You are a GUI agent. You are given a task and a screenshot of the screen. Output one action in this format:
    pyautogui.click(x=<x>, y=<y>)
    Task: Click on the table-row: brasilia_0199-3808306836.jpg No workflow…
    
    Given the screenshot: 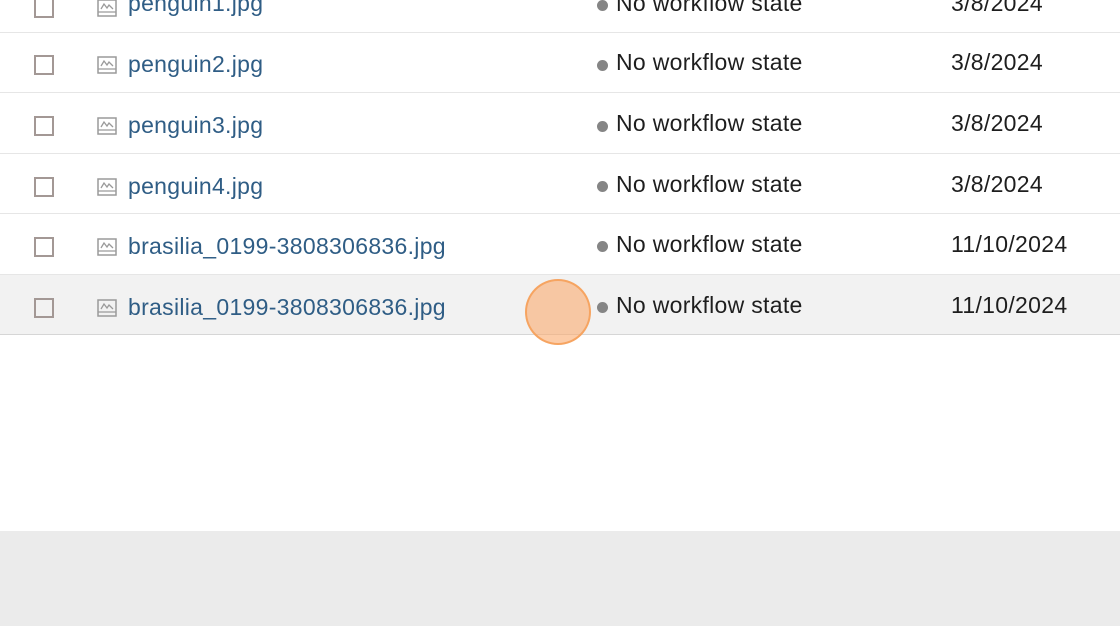 What is the action you would take?
    pyautogui.click(x=560, y=245)
    